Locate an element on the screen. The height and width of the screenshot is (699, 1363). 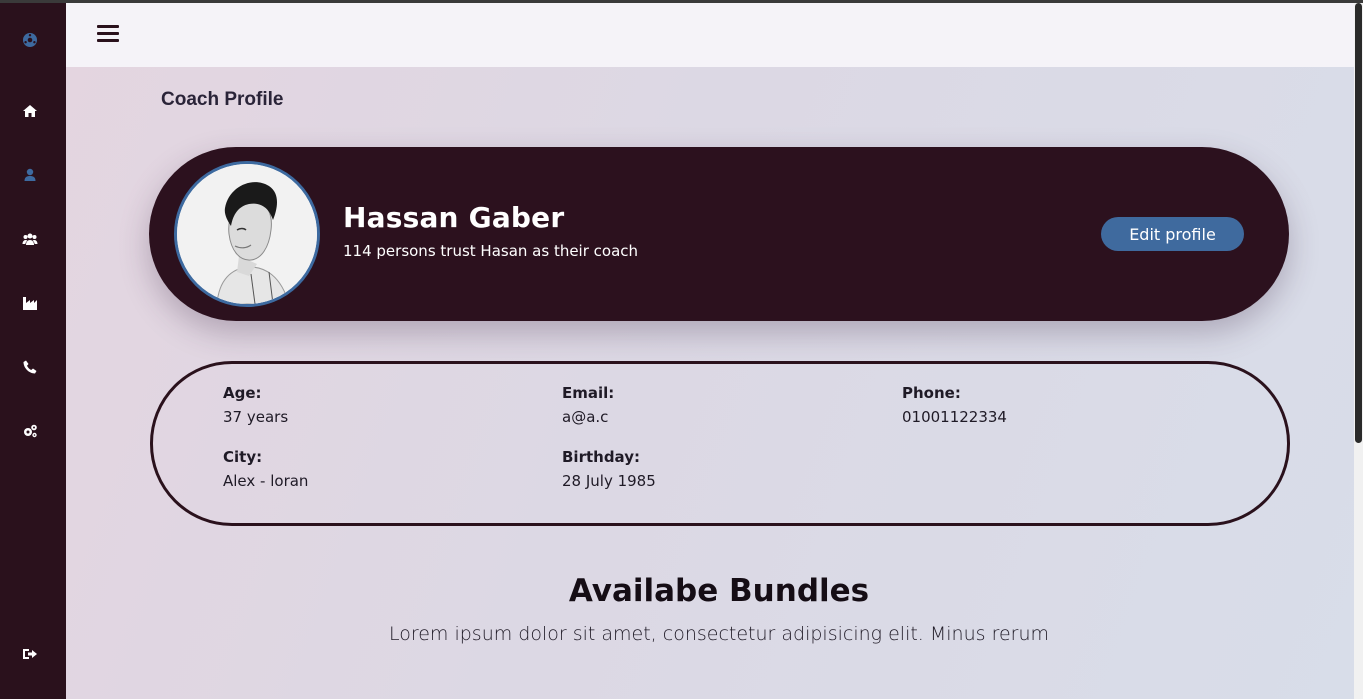
page-scrollbar is located at coordinates (1358, 351).